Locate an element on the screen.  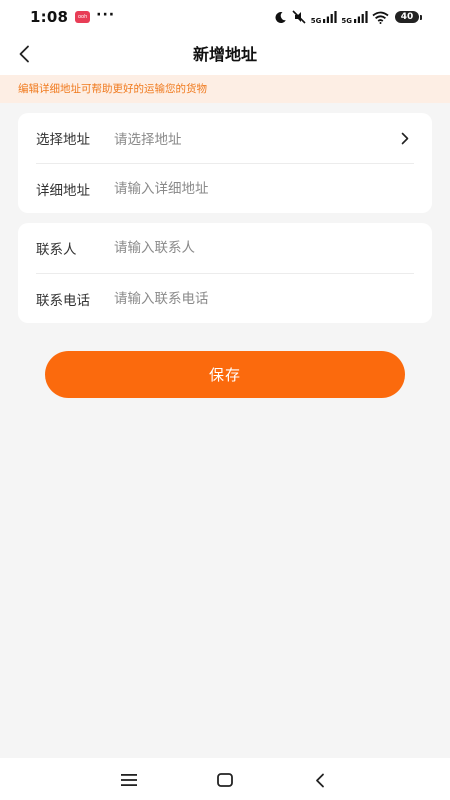
back-icon is located at coordinates (320, 780).